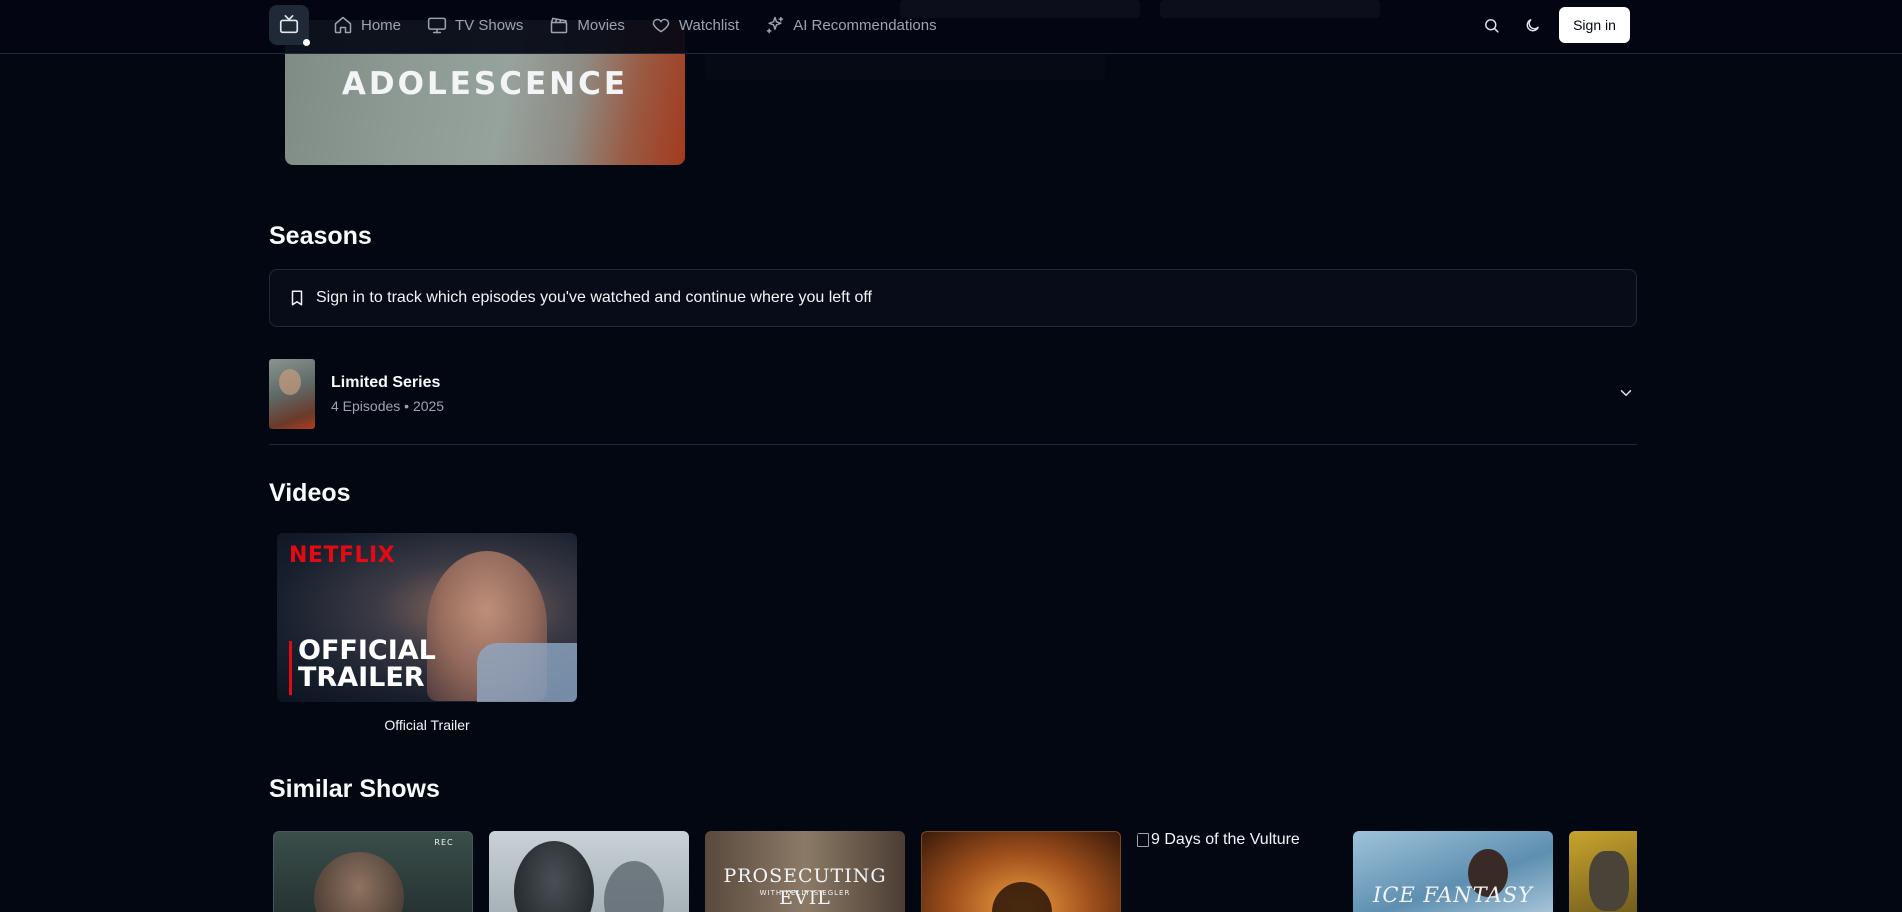 The width and height of the screenshot is (1902, 912). I want to click on similar-show-card: ICE FANTASY, so click(1453, 871).